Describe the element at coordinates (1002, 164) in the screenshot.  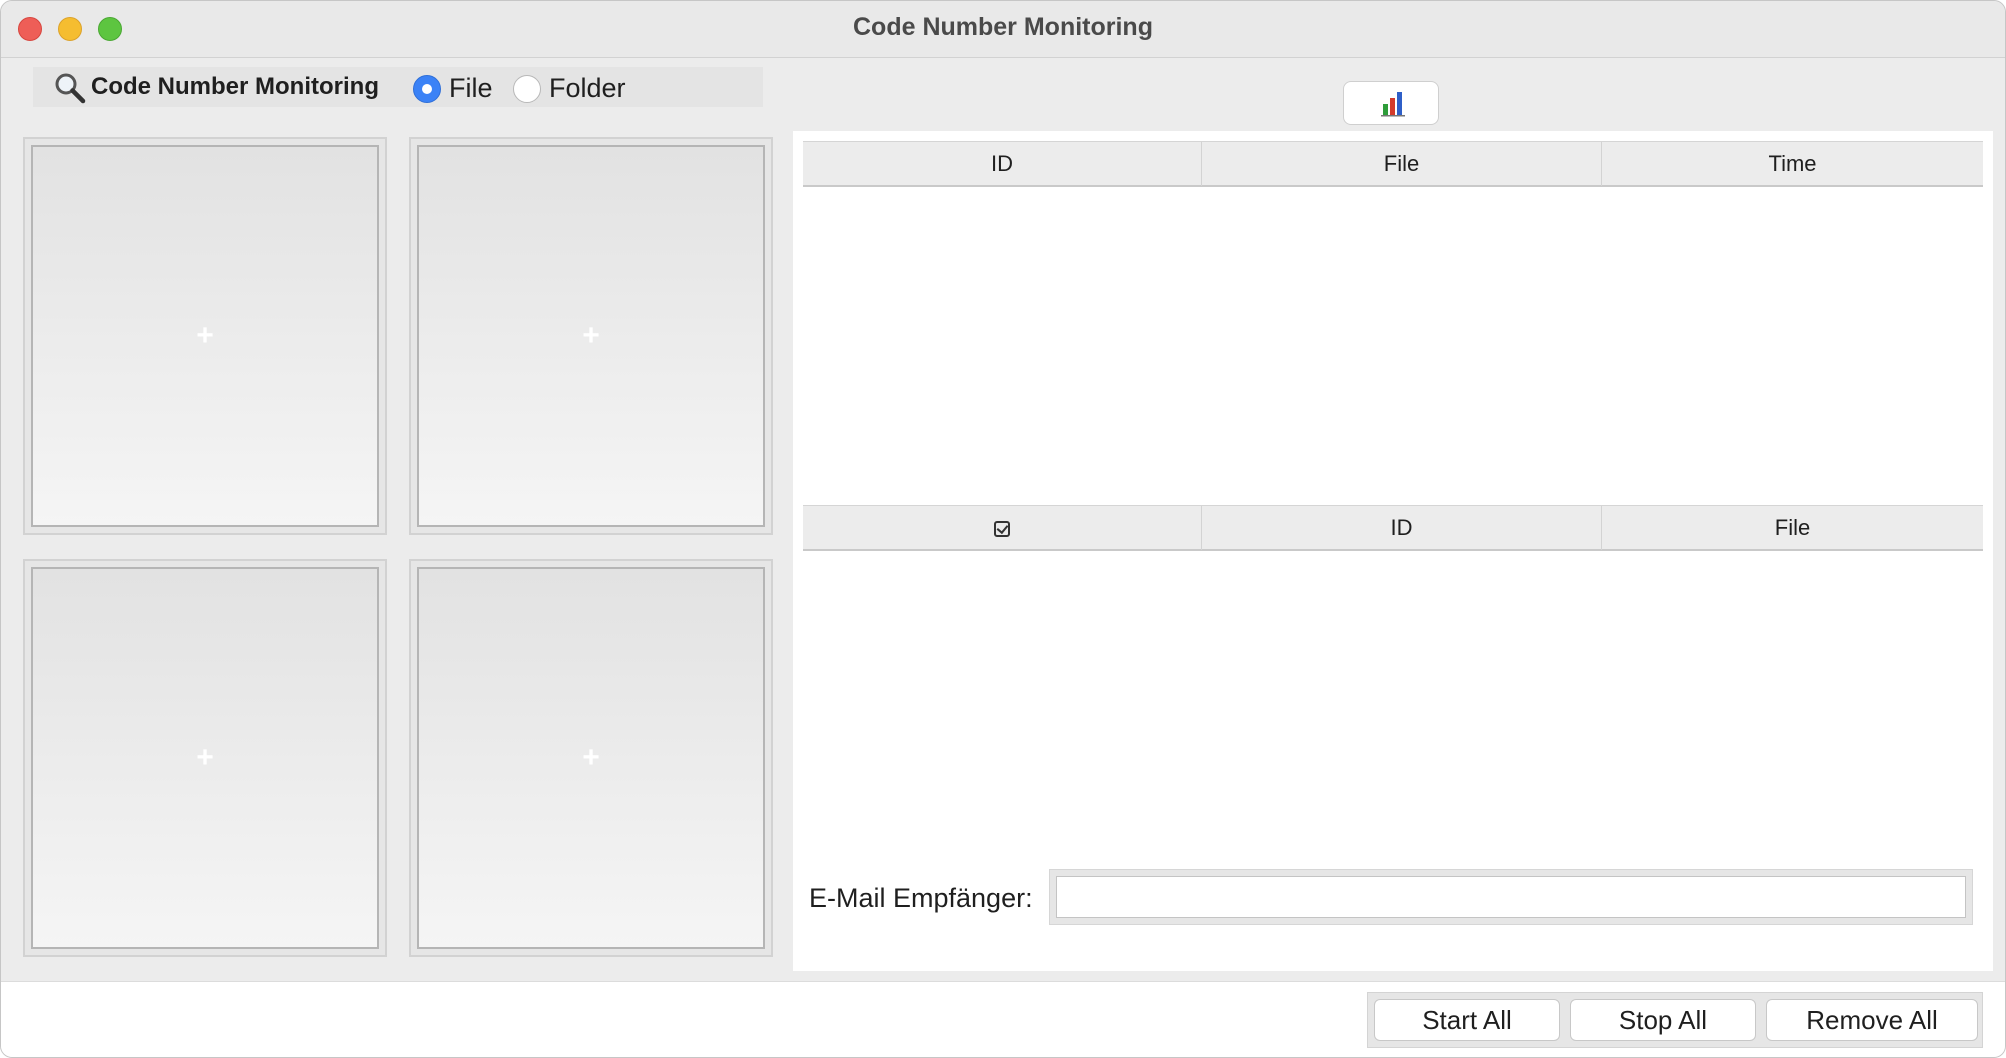
I see `log-column-id: ID` at that location.